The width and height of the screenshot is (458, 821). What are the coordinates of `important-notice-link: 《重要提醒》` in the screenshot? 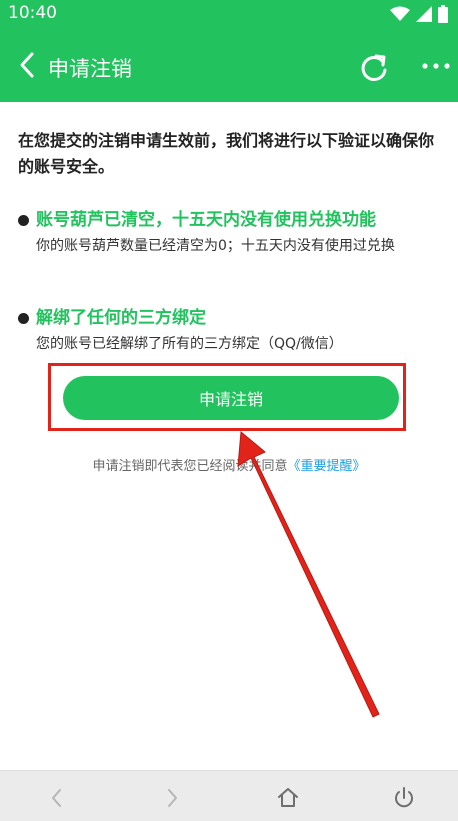 It's located at (327, 466).